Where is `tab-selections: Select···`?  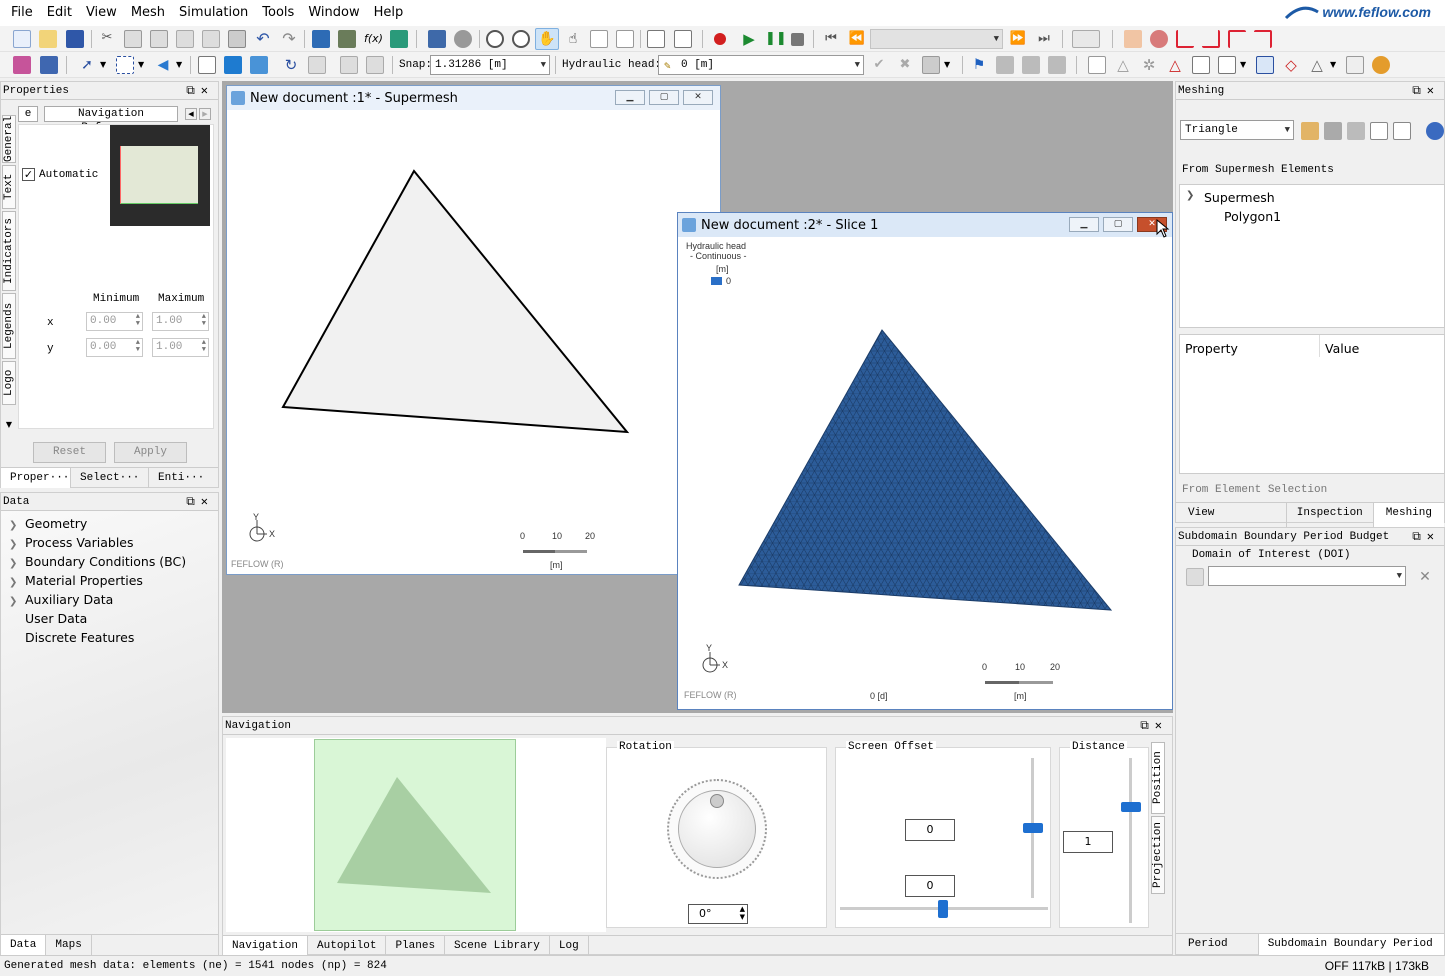 tab-selections: Select··· is located at coordinates (110, 478).